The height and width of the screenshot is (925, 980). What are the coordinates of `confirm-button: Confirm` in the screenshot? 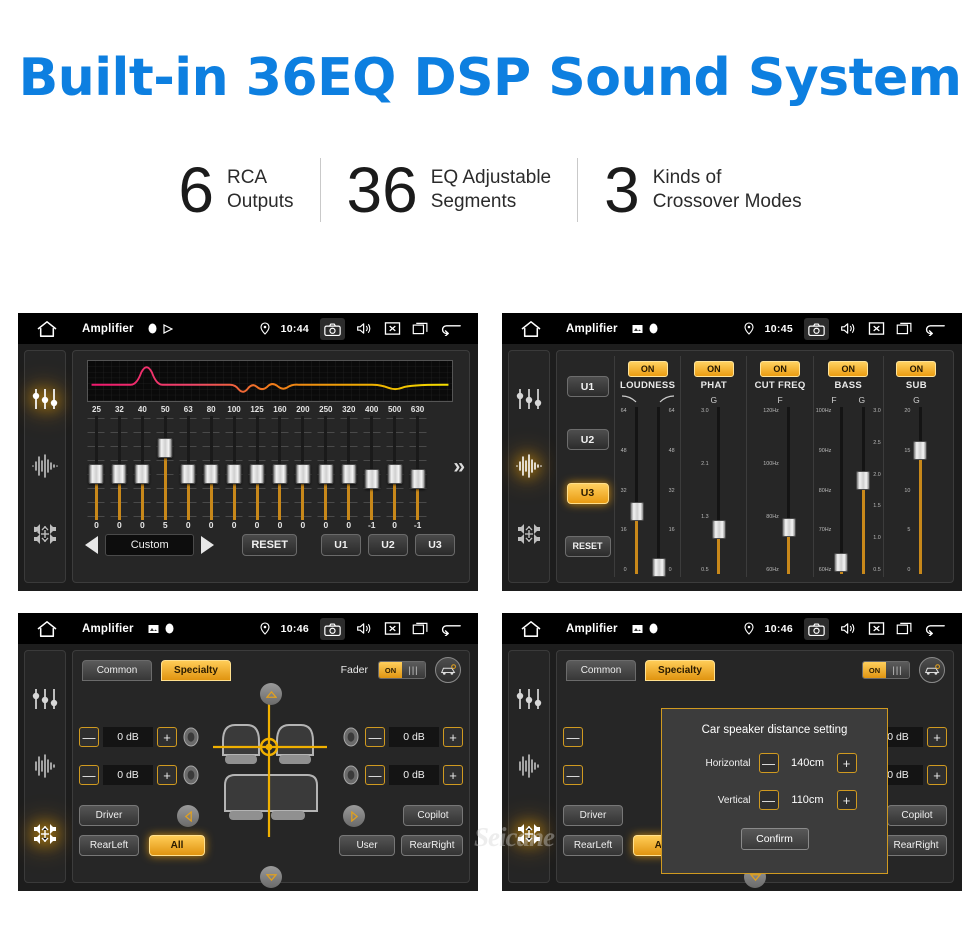 It's located at (774, 839).